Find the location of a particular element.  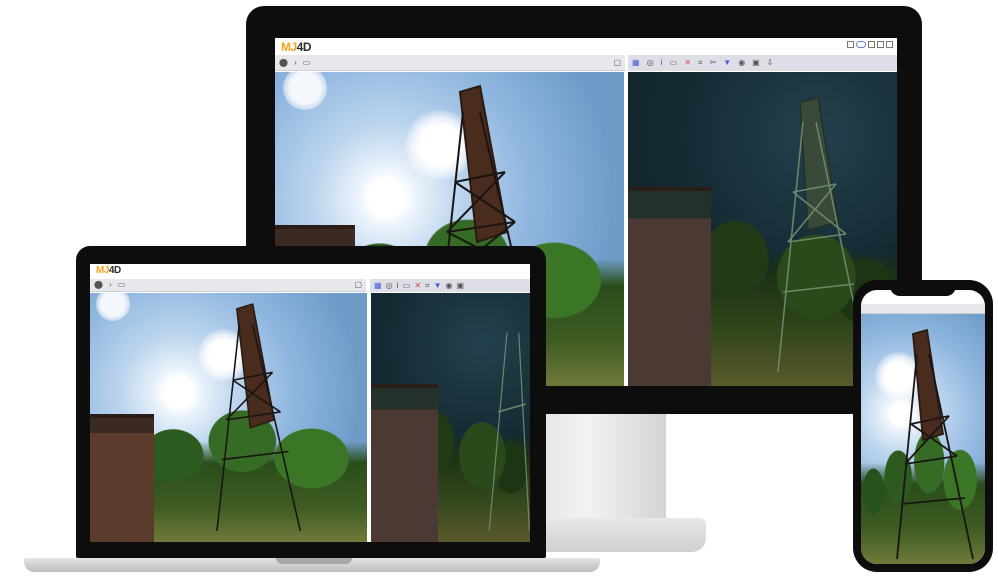

restore-icon is located at coordinates (880, 44).